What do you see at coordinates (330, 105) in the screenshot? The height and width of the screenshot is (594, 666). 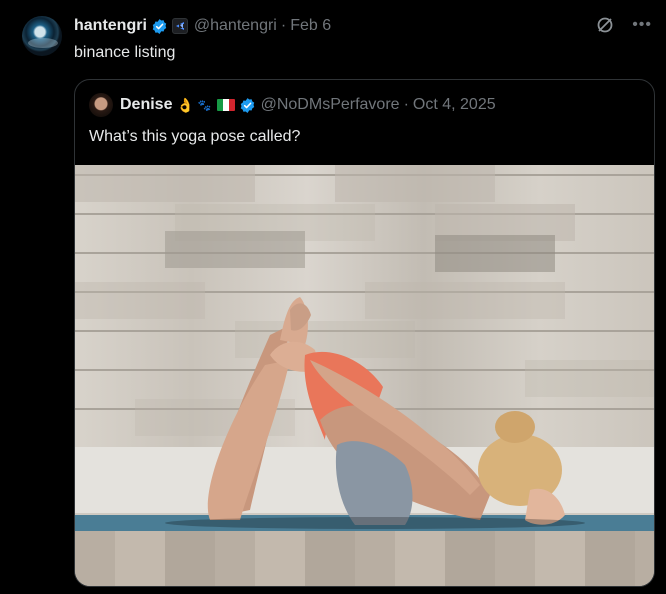 I see `quoted-author-handle: @NoDMsPerfavore` at bounding box center [330, 105].